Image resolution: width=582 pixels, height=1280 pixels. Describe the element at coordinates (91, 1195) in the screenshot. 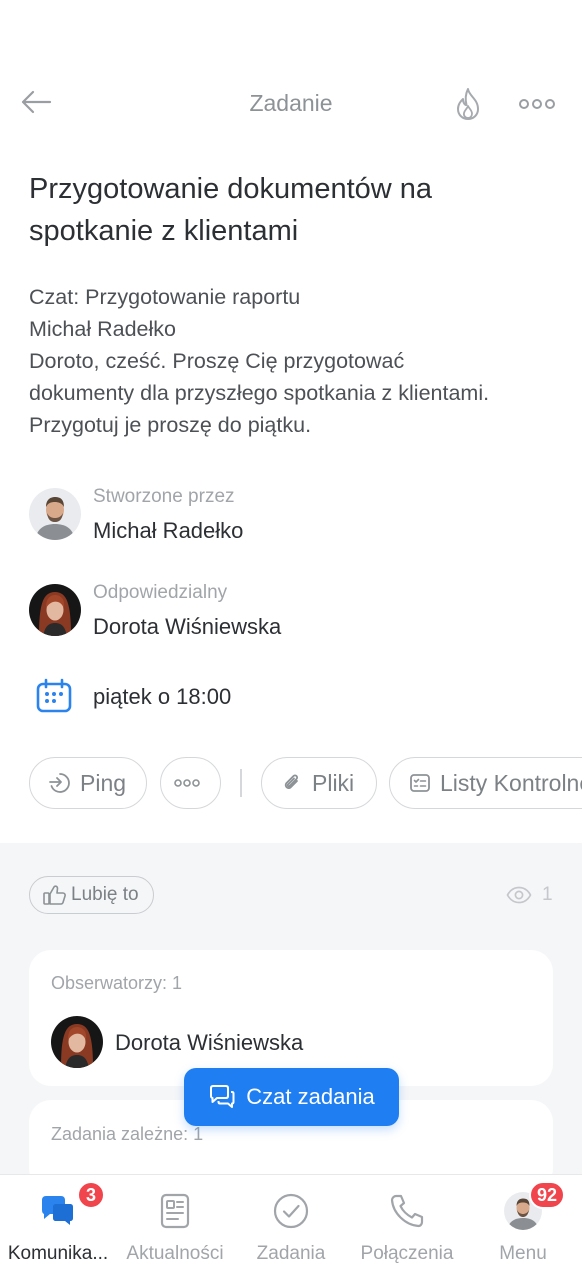

I see `messenger-badge: 3` at that location.